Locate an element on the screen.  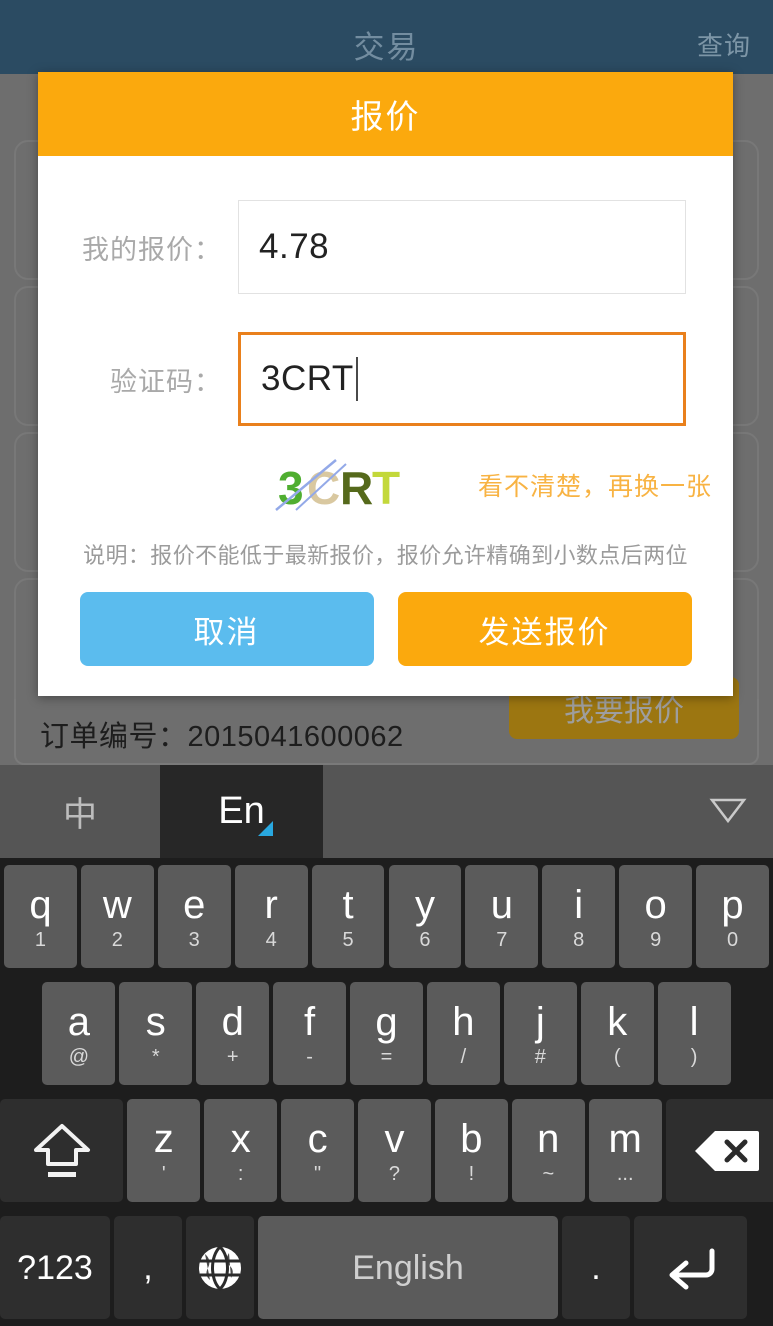
nav-query-action: 查询 is located at coordinates (724, 44).